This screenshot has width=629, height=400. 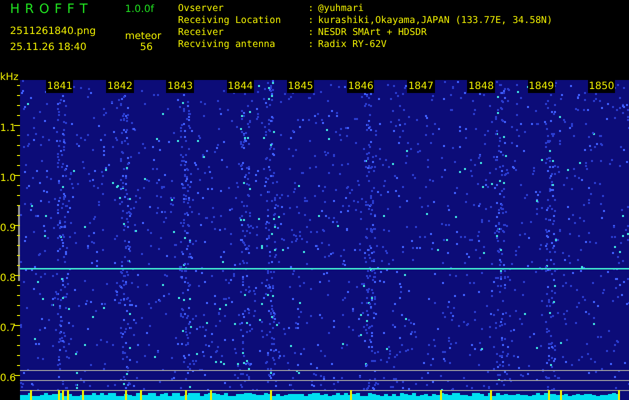 What do you see at coordinates (300, 86) in the screenshot?
I see `time-label: 1845` at bounding box center [300, 86].